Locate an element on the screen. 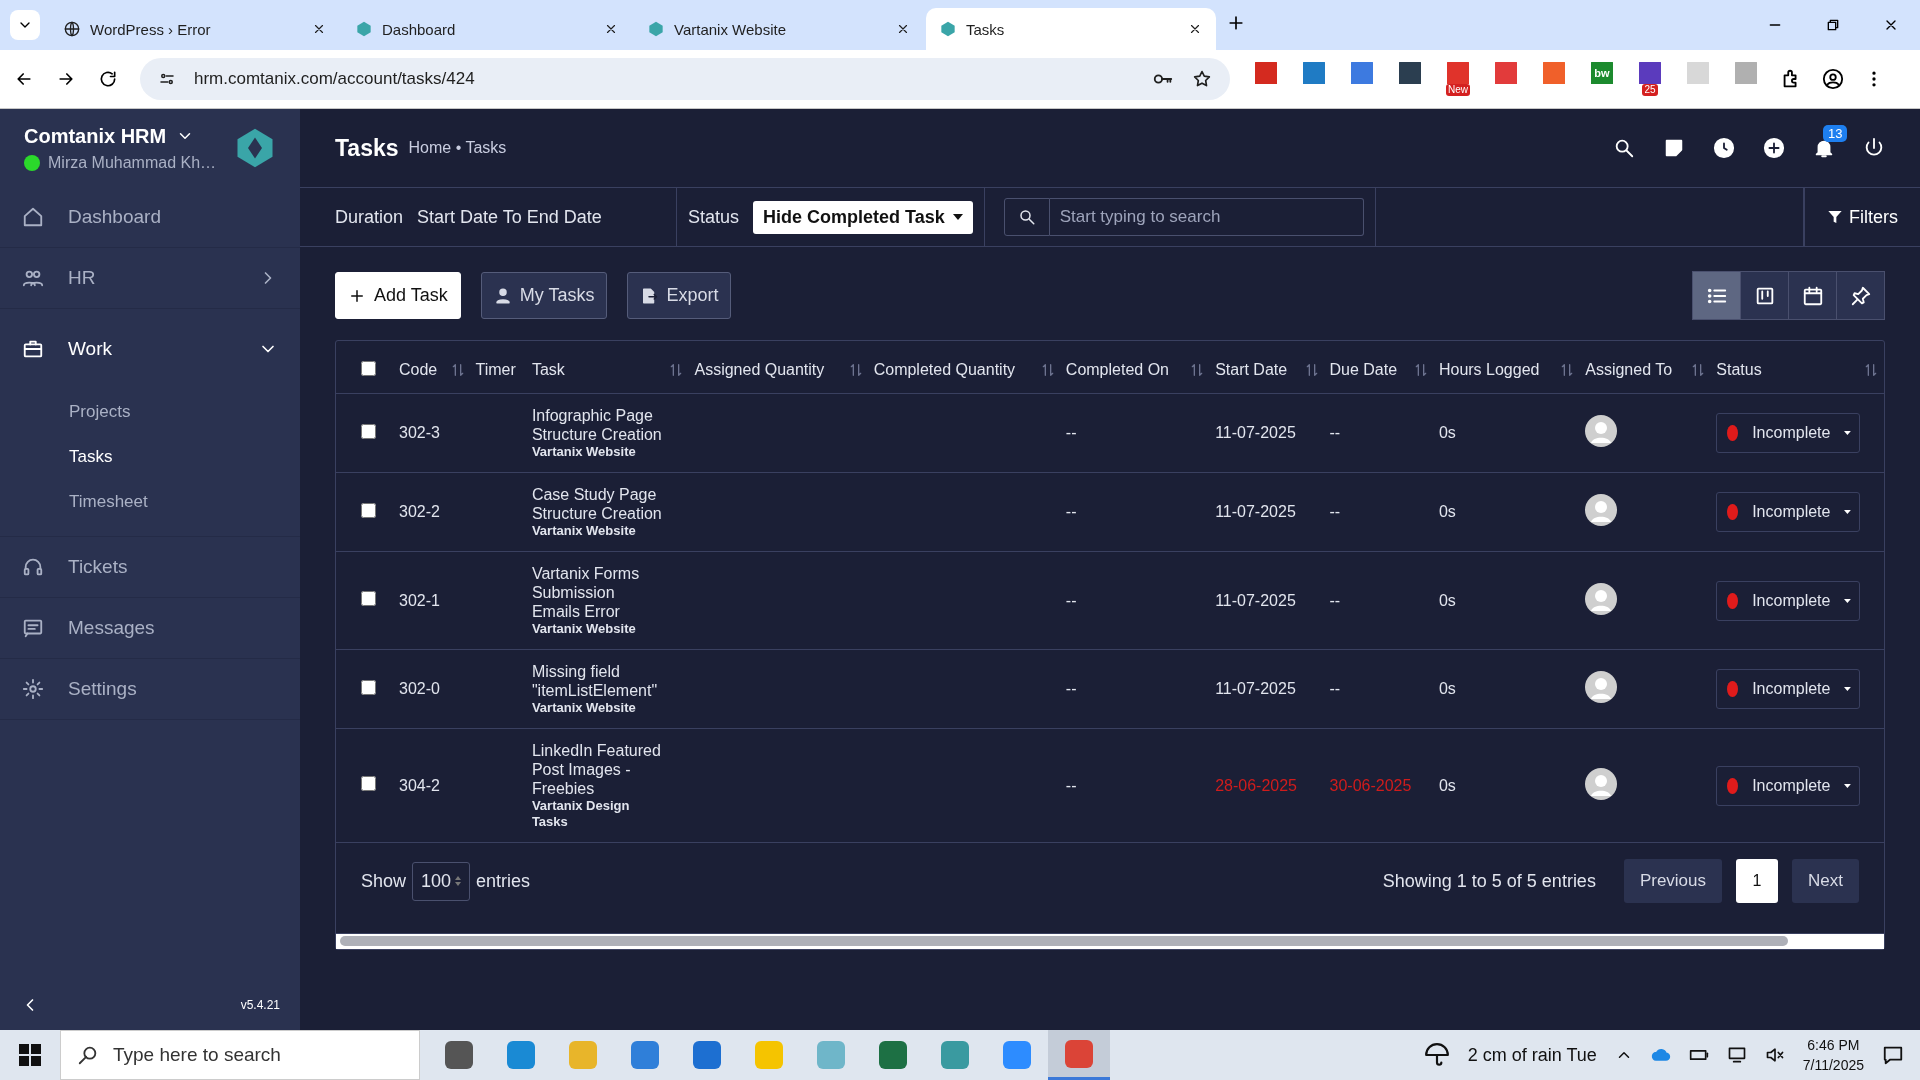 The image size is (1920, 1080). add-circle-icon is located at coordinates (1774, 148).